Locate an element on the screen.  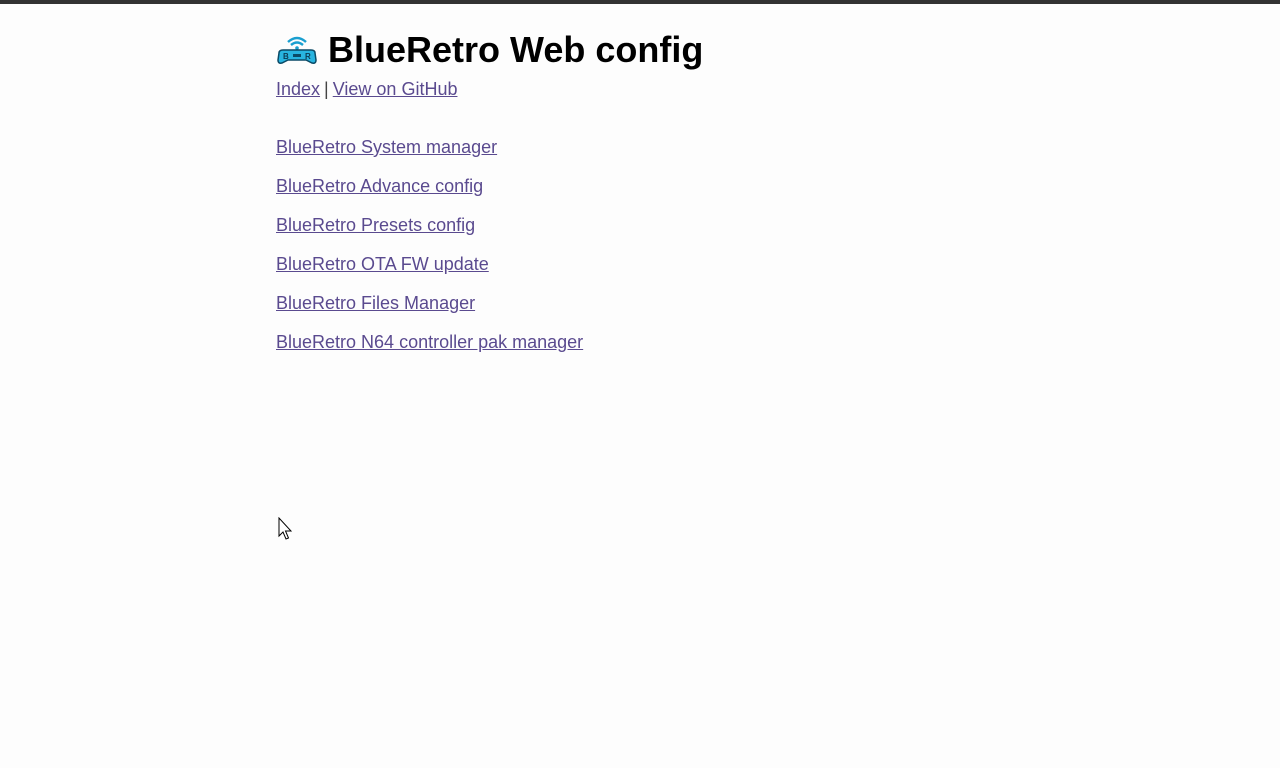
list-item: BlueRetro Advance config is located at coordinates (626, 186).